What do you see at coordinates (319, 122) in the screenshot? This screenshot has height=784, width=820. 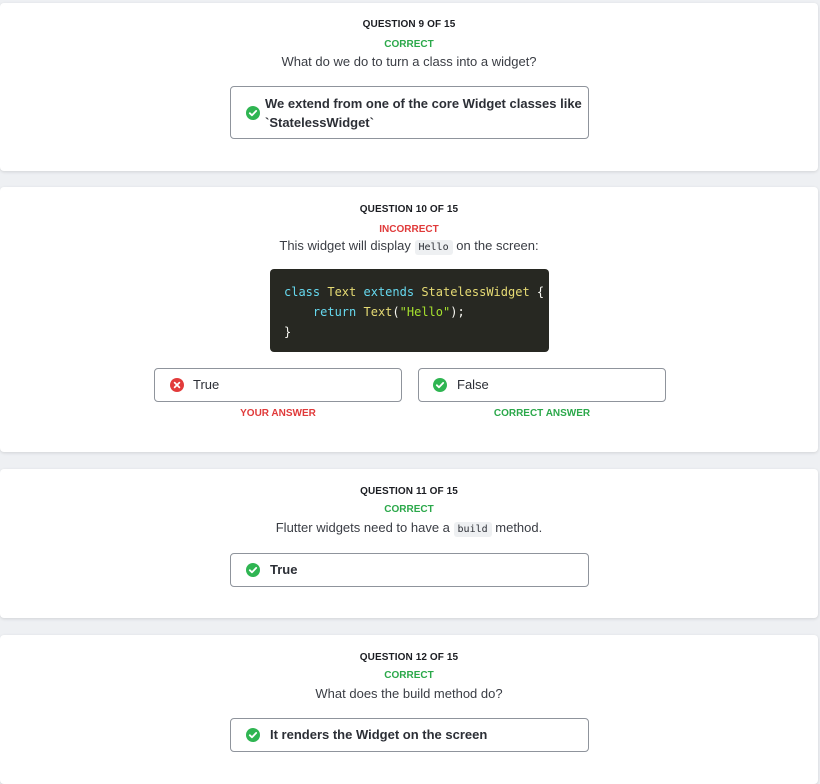 I see `answer-label-line-2: `StatelessWidget`` at bounding box center [319, 122].